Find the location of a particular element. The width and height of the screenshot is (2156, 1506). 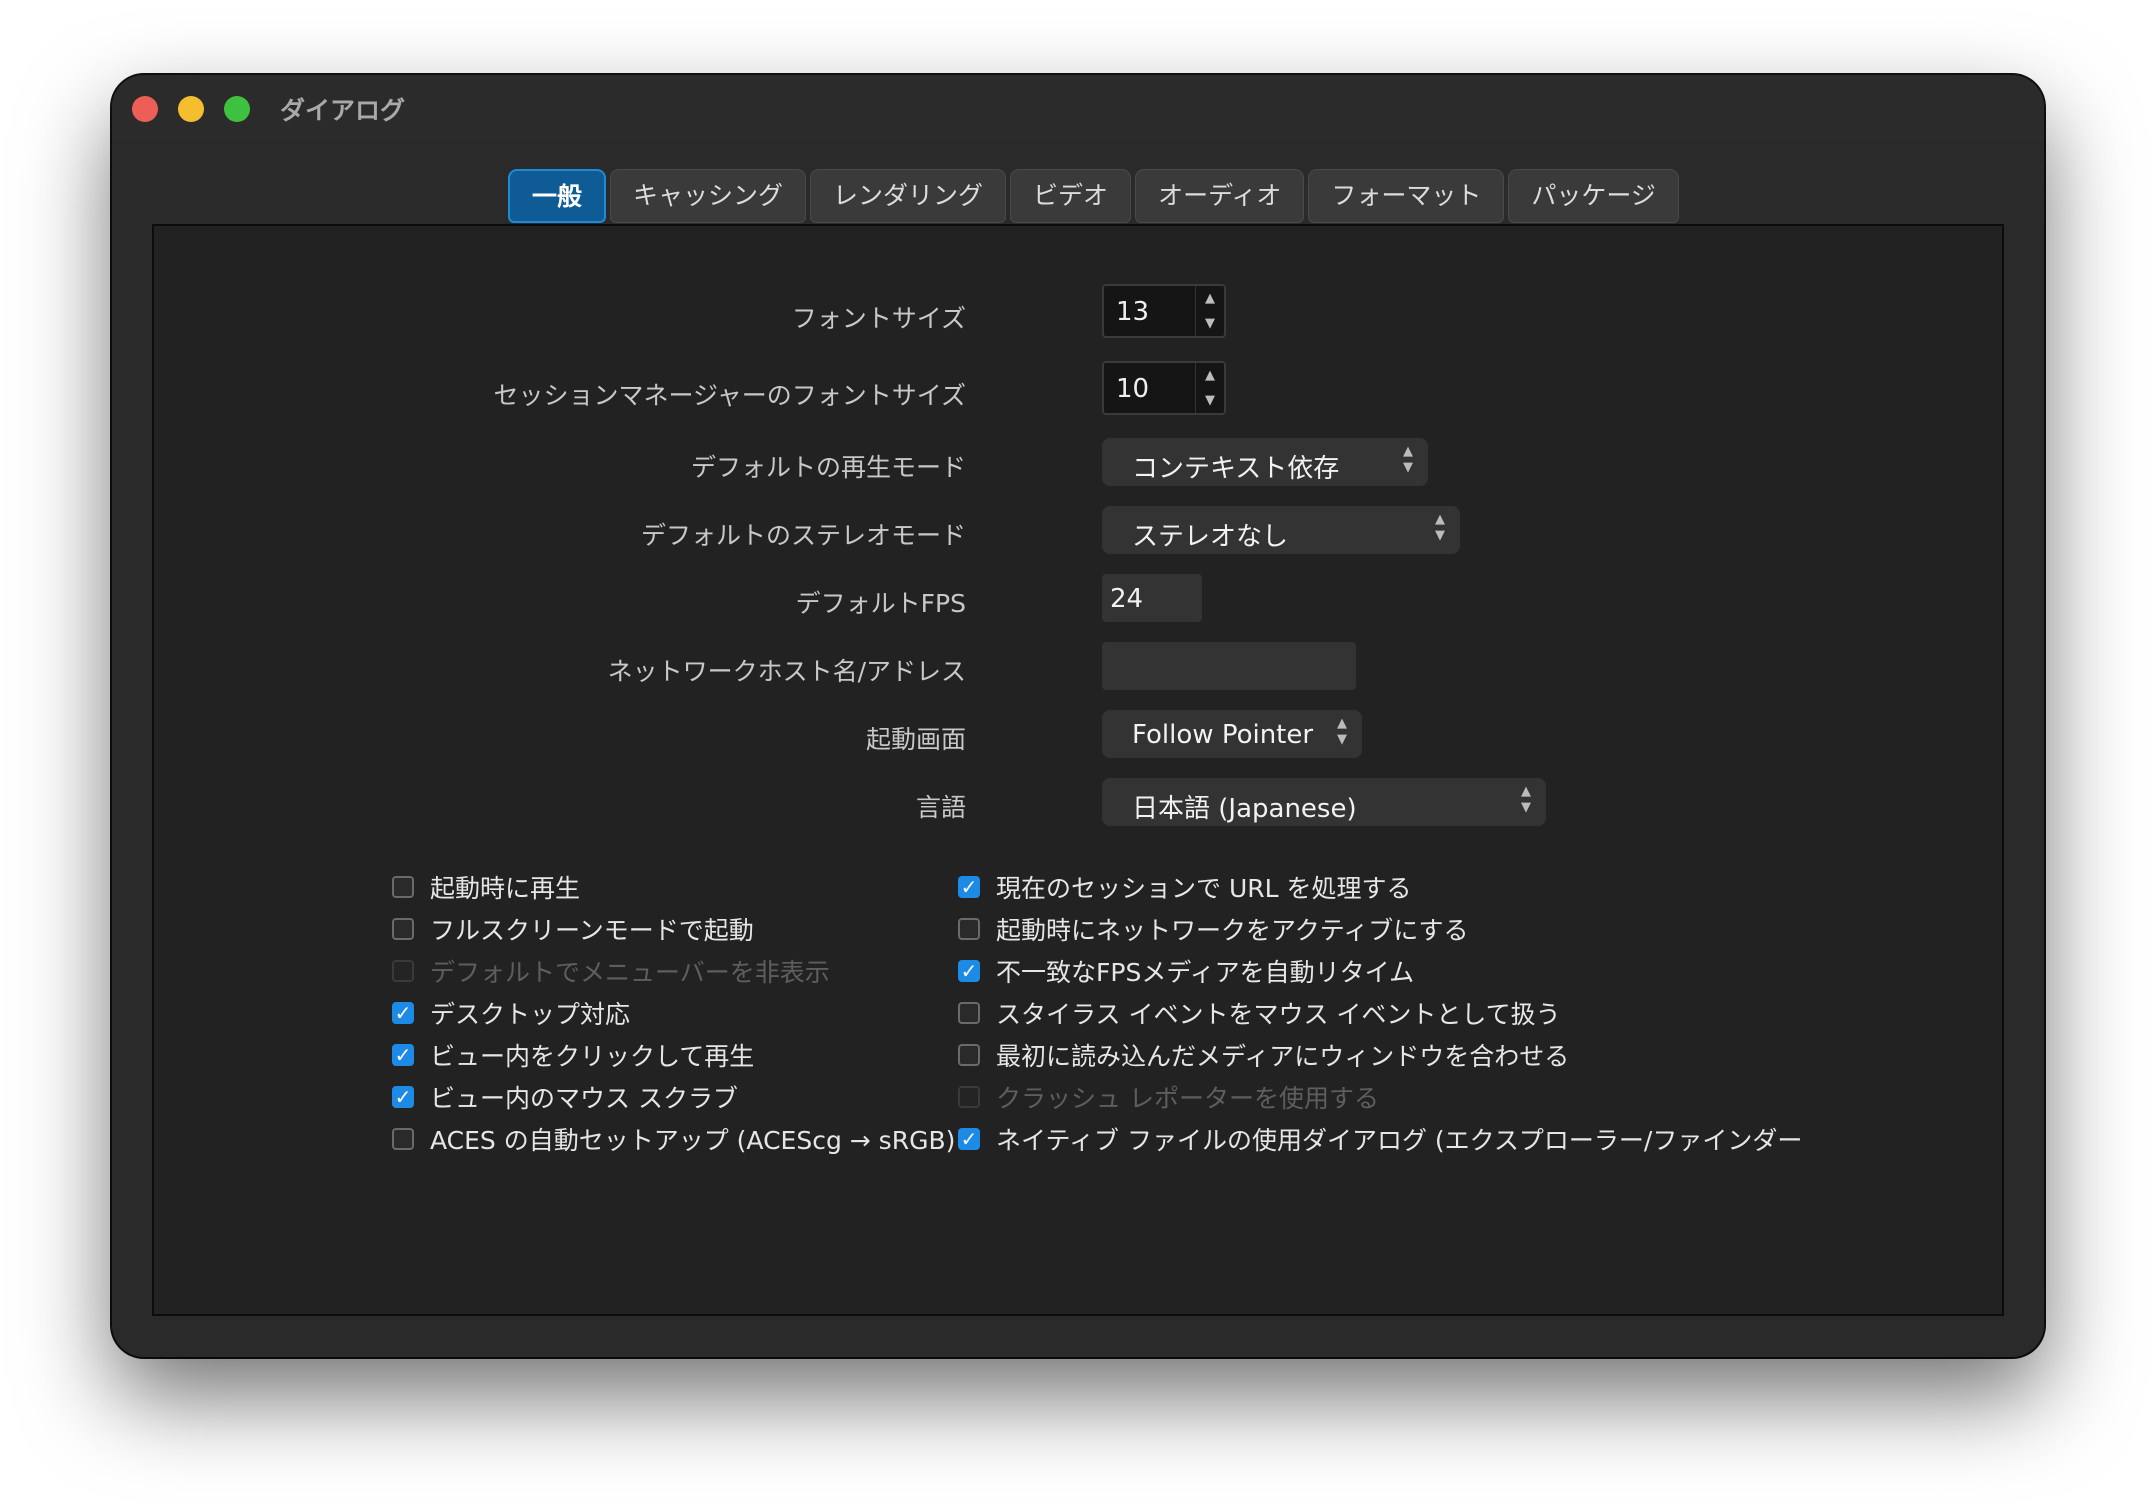

language-select: 日本語 (Japanese) ▲ ▼ is located at coordinates (1324, 802).